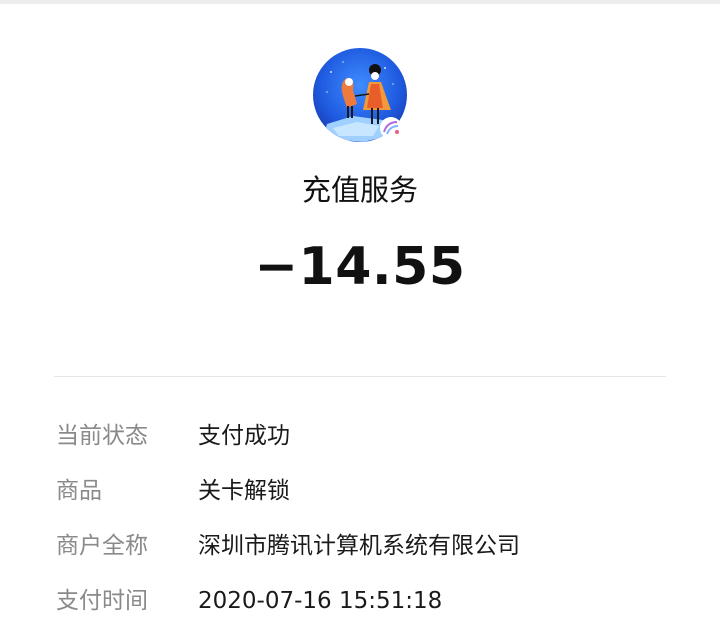  What do you see at coordinates (360, 267) in the screenshot?
I see `payment-amount: −14.55` at bounding box center [360, 267].